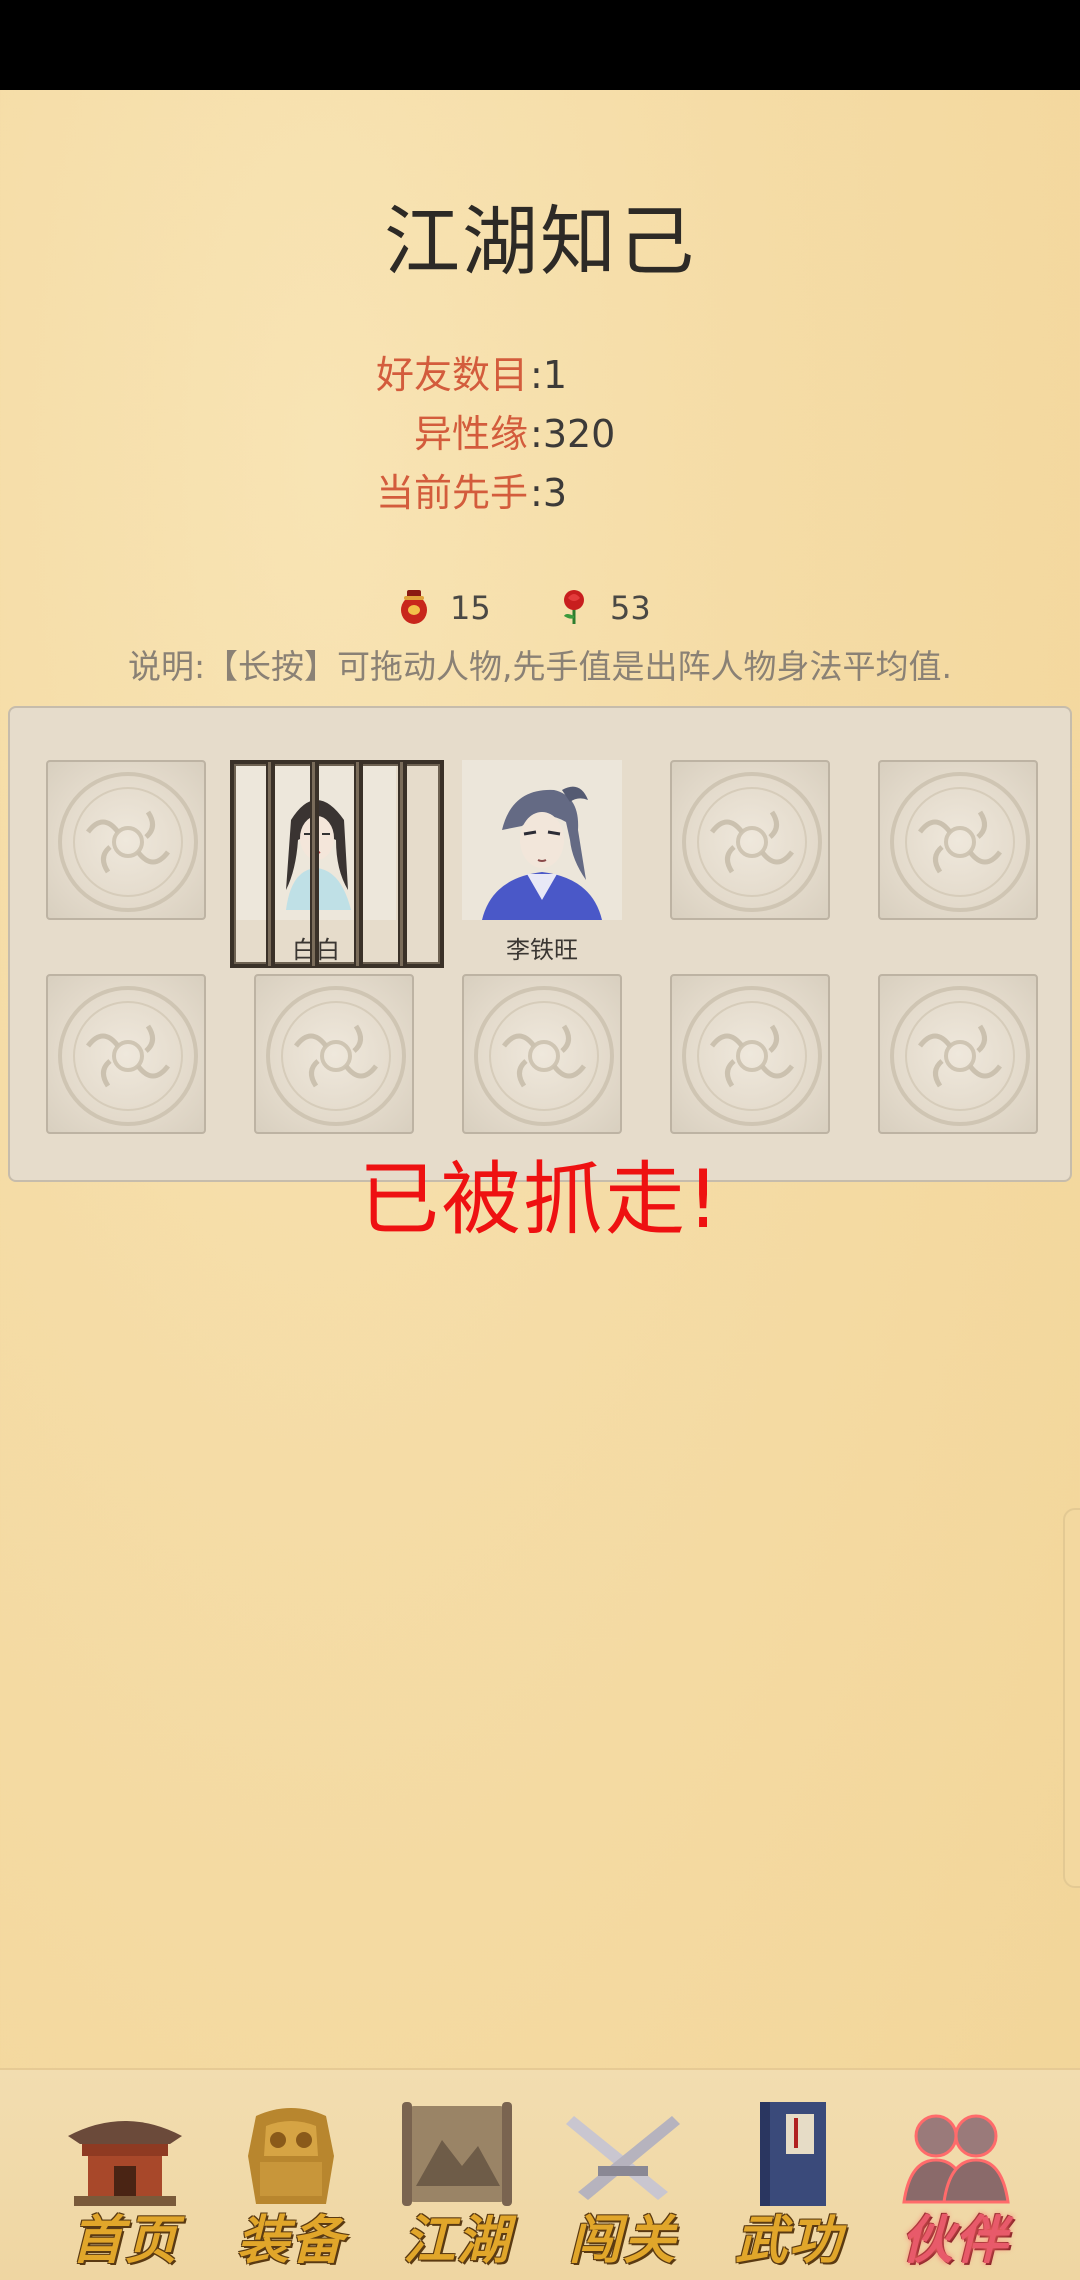 The height and width of the screenshot is (2280, 1080). I want to click on currency-rose: 53, so click(604, 608).